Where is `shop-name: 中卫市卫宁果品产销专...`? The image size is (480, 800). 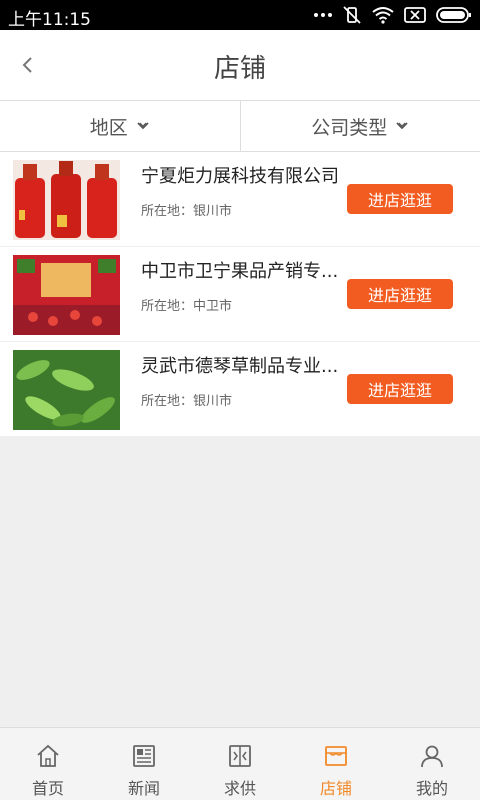
shop-name: 中卫市卫宁果品产销专... is located at coordinates (240, 271).